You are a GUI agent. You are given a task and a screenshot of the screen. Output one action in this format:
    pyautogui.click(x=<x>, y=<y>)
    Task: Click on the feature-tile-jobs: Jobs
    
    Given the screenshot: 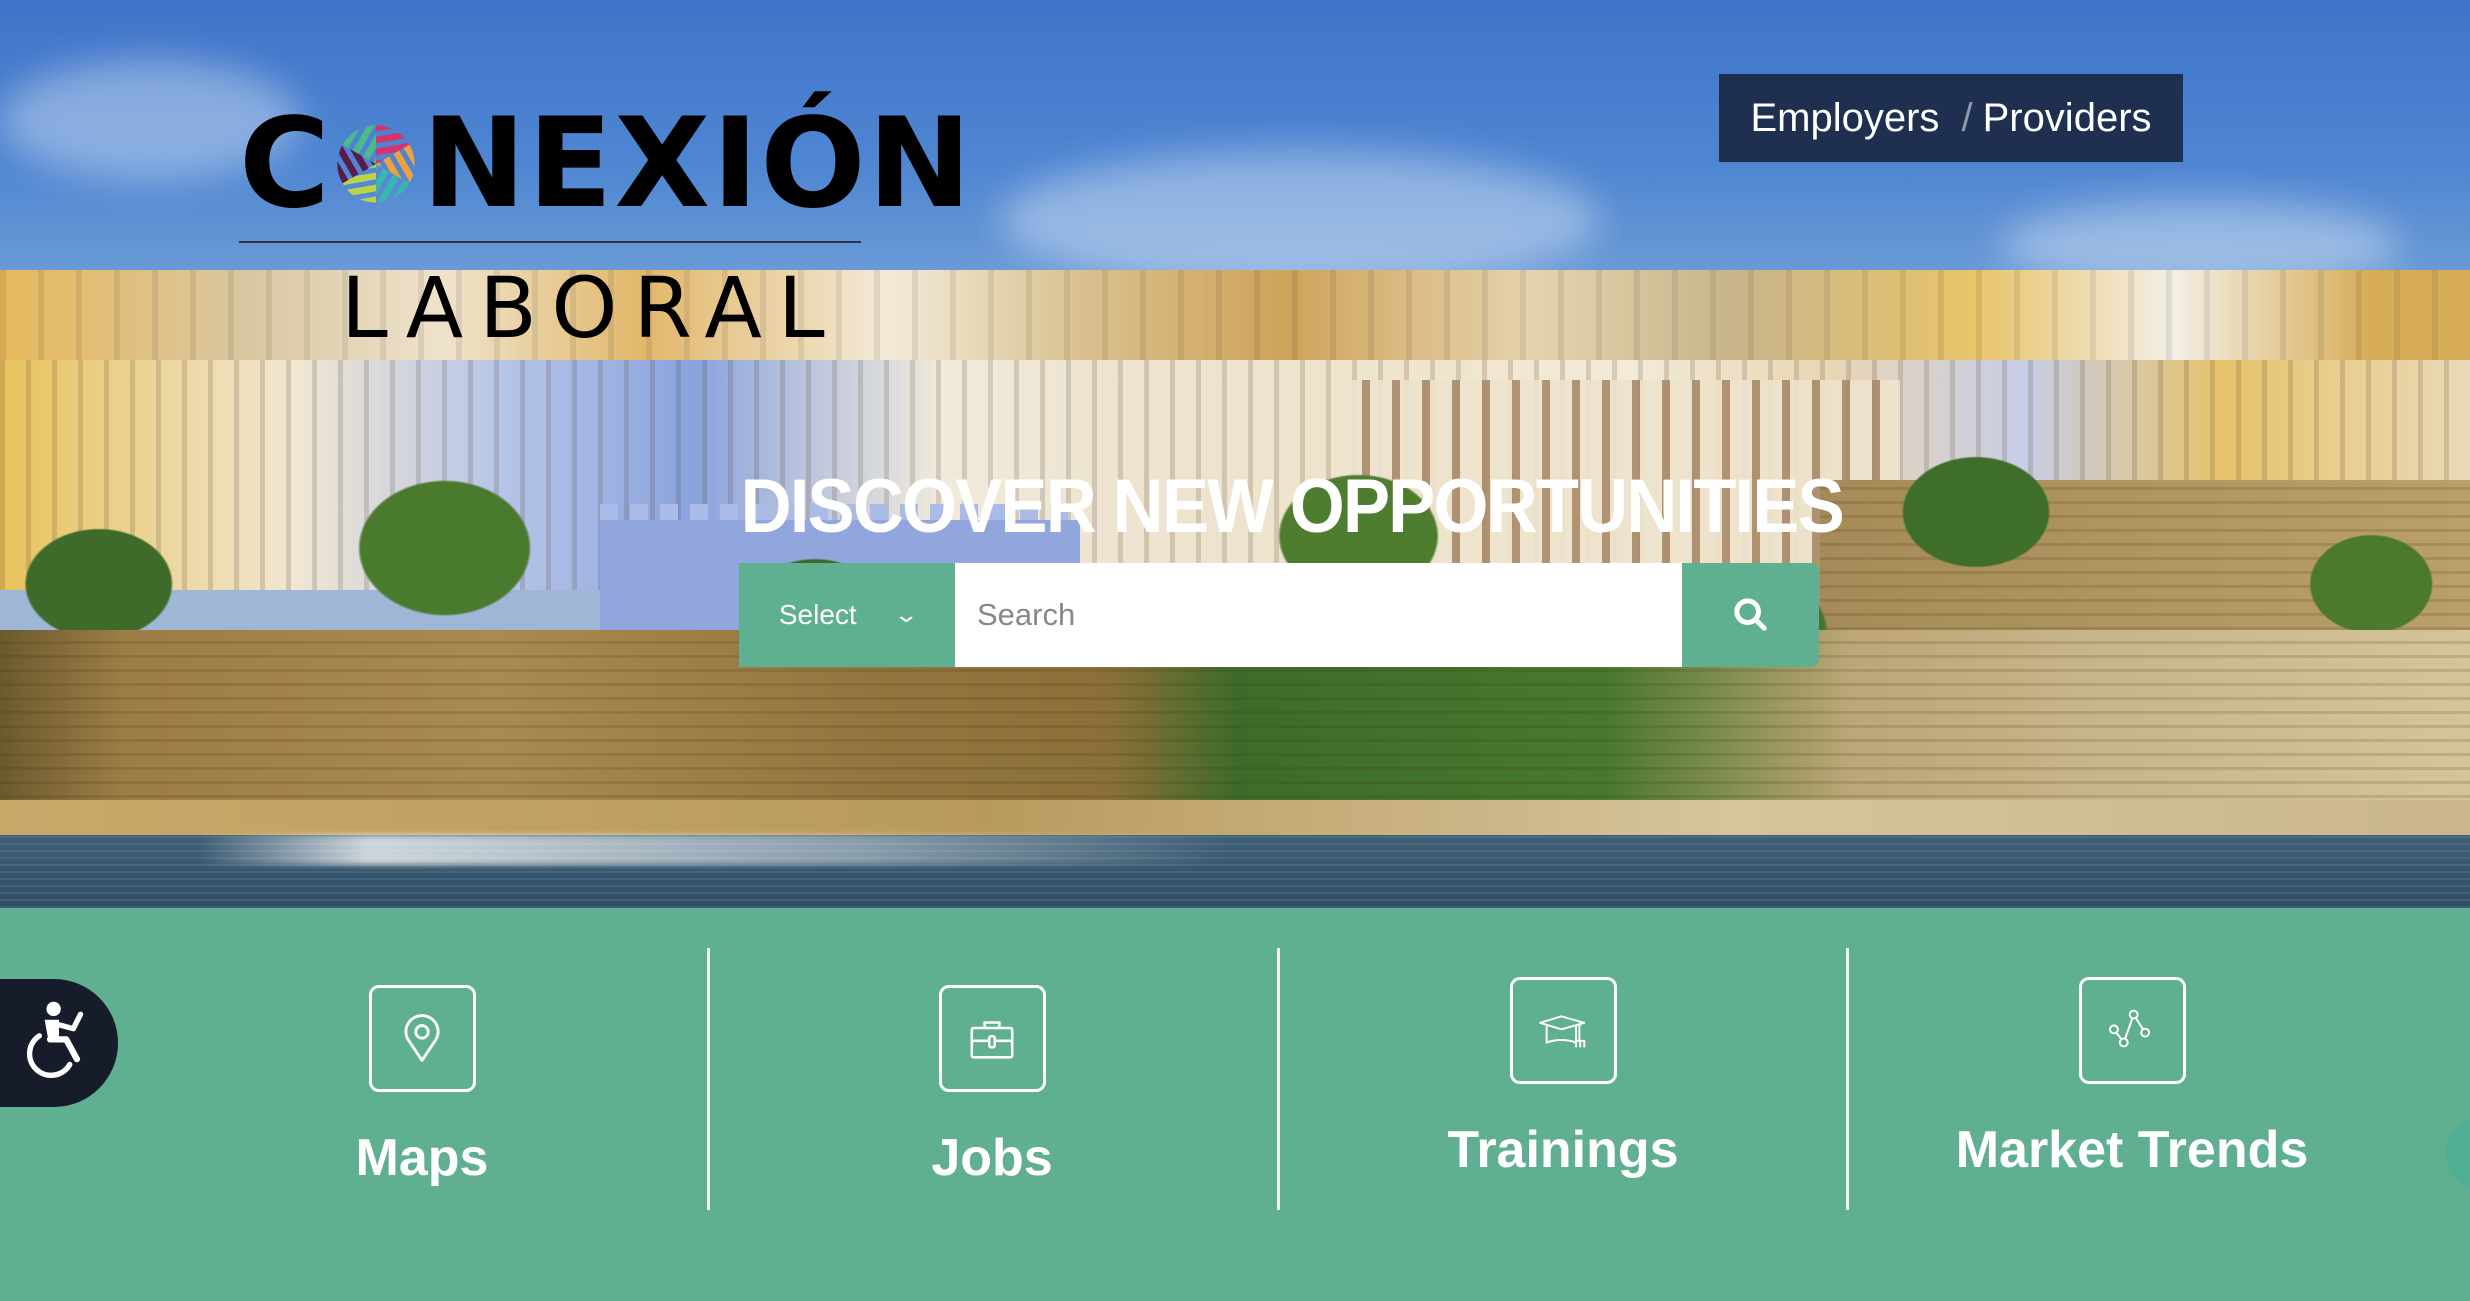 What is the action you would take?
    pyautogui.click(x=992, y=1104)
    